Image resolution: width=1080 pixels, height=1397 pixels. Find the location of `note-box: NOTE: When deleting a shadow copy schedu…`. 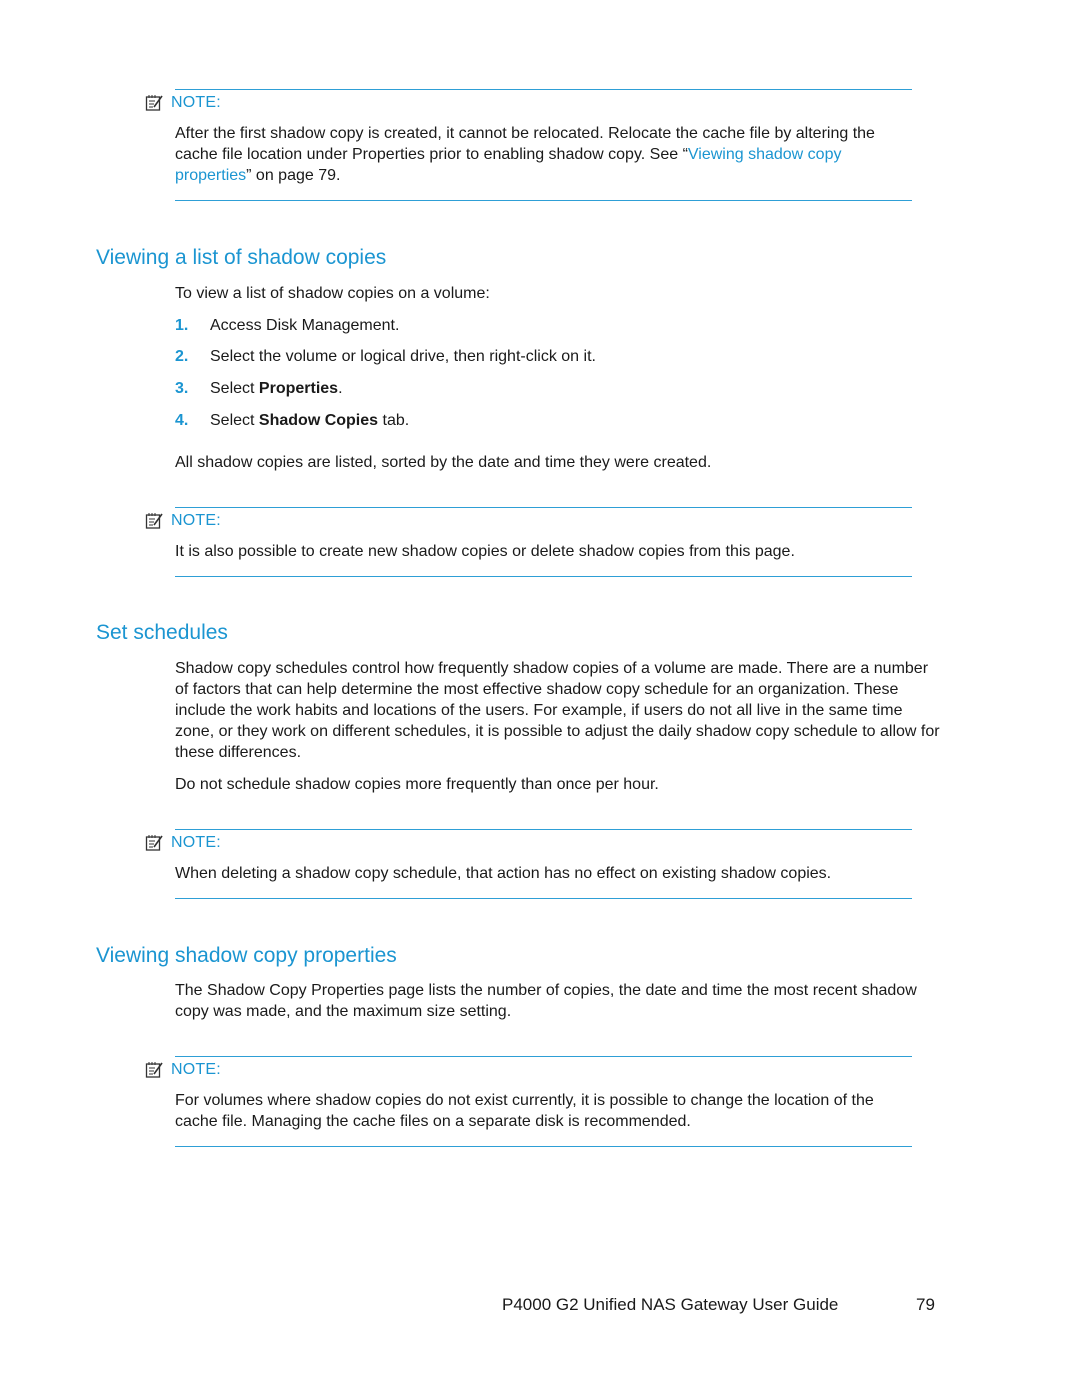

note-box: NOTE: When deleting a shadow copy schedu… is located at coordinates (528, 864).